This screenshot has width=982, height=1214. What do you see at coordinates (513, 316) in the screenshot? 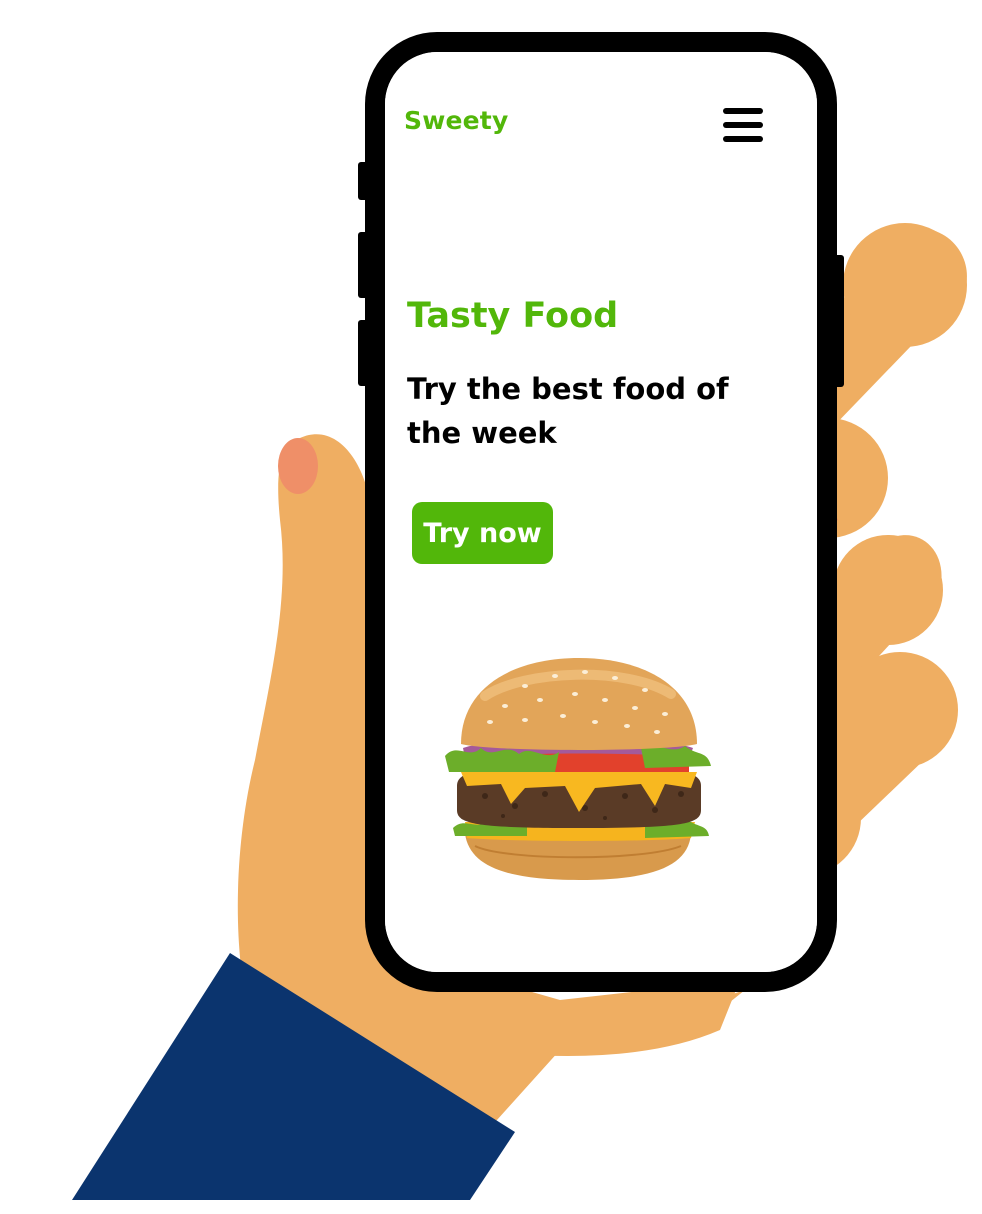
I see `hero-title: Tasty Food` at bounding box center [513, 316].